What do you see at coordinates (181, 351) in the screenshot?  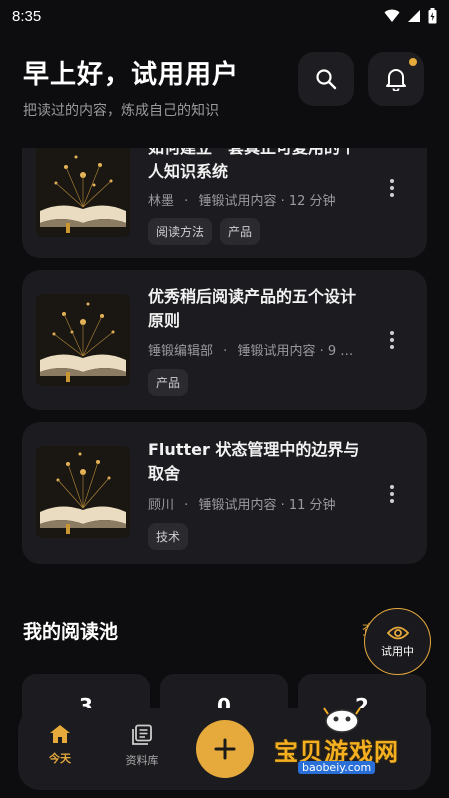 I see `article-author: 锤锻编辑部` at bounding box center [181, 351].